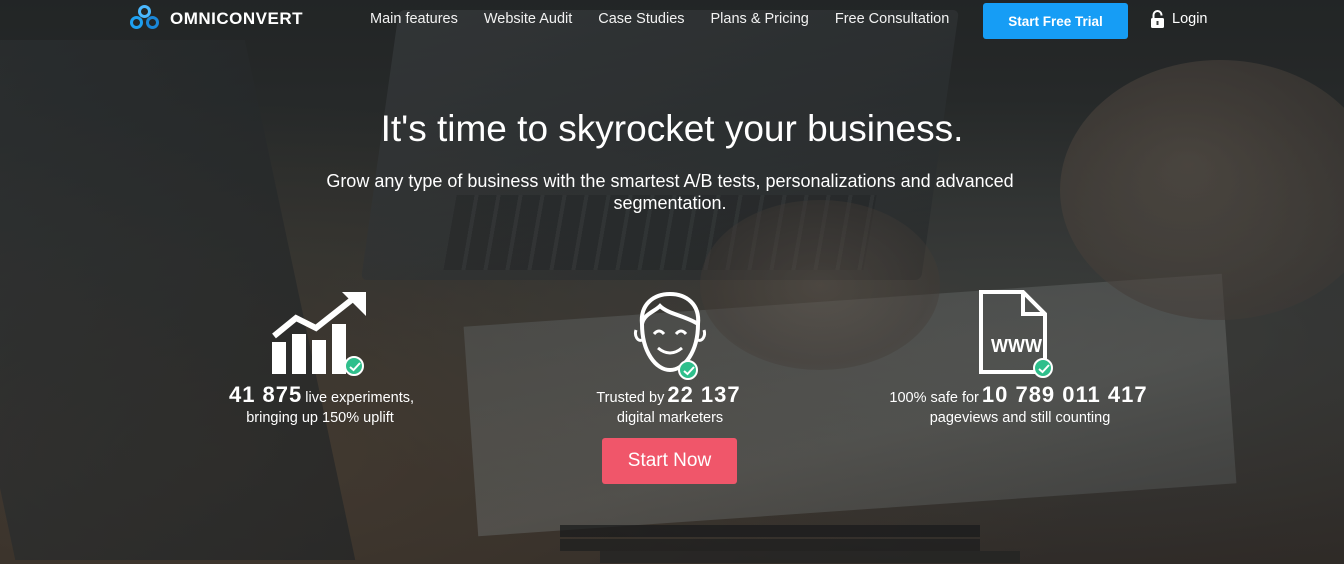  Describe the element at coordinates (670, 418) in the screenshot. I see `stat-marketers-line2: digital marketers` at that location.